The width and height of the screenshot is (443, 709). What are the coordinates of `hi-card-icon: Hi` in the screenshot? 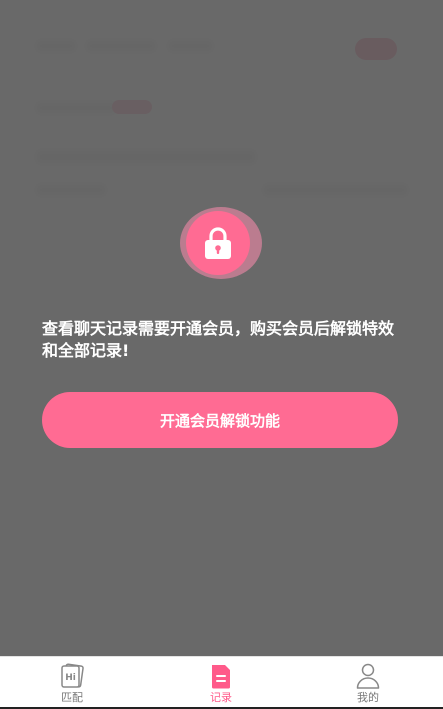 It's located at (72, 675).